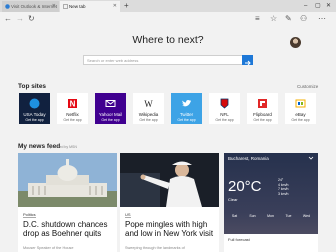 Image resolution: width=336 pixels, height=252 pixels. I want to click on weather-forecast-days: Sat Sun Mon Tue Wed, so click(271, 221).